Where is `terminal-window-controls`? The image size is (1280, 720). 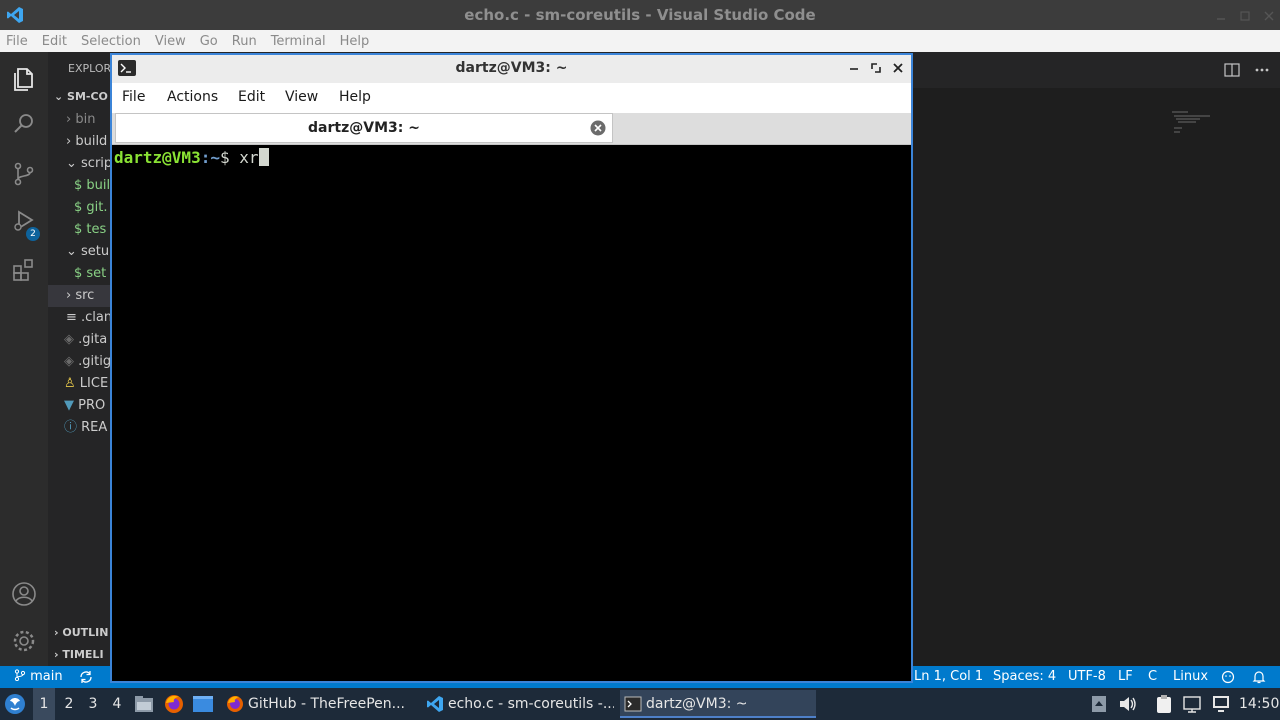 terminal-window-controls is located at coordinates (876, 67).